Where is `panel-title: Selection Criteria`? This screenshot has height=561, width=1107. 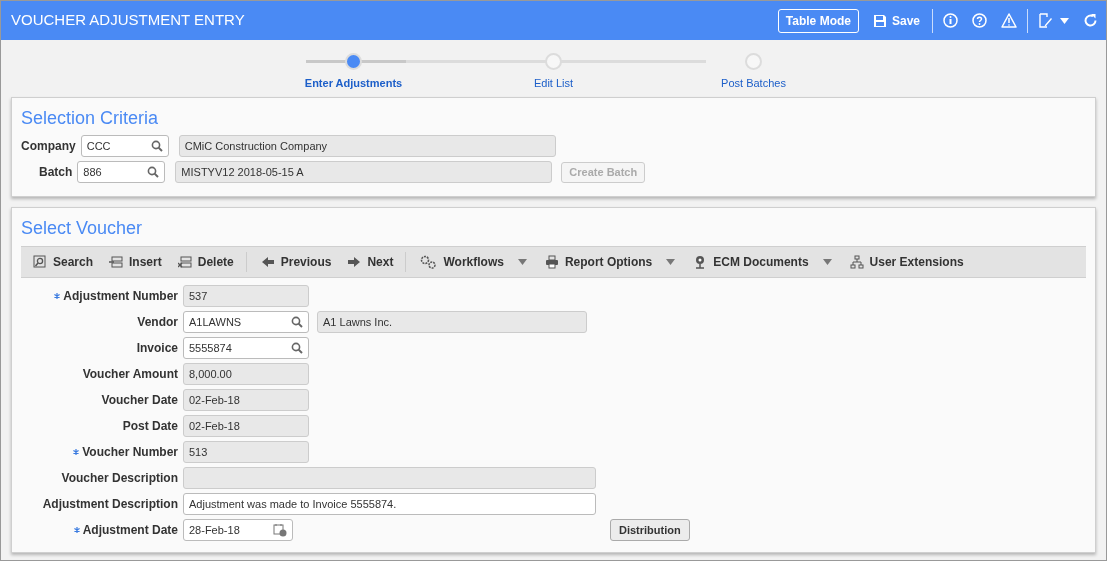 panel-title: Selection Criteria is located at coordinates (90, 118).